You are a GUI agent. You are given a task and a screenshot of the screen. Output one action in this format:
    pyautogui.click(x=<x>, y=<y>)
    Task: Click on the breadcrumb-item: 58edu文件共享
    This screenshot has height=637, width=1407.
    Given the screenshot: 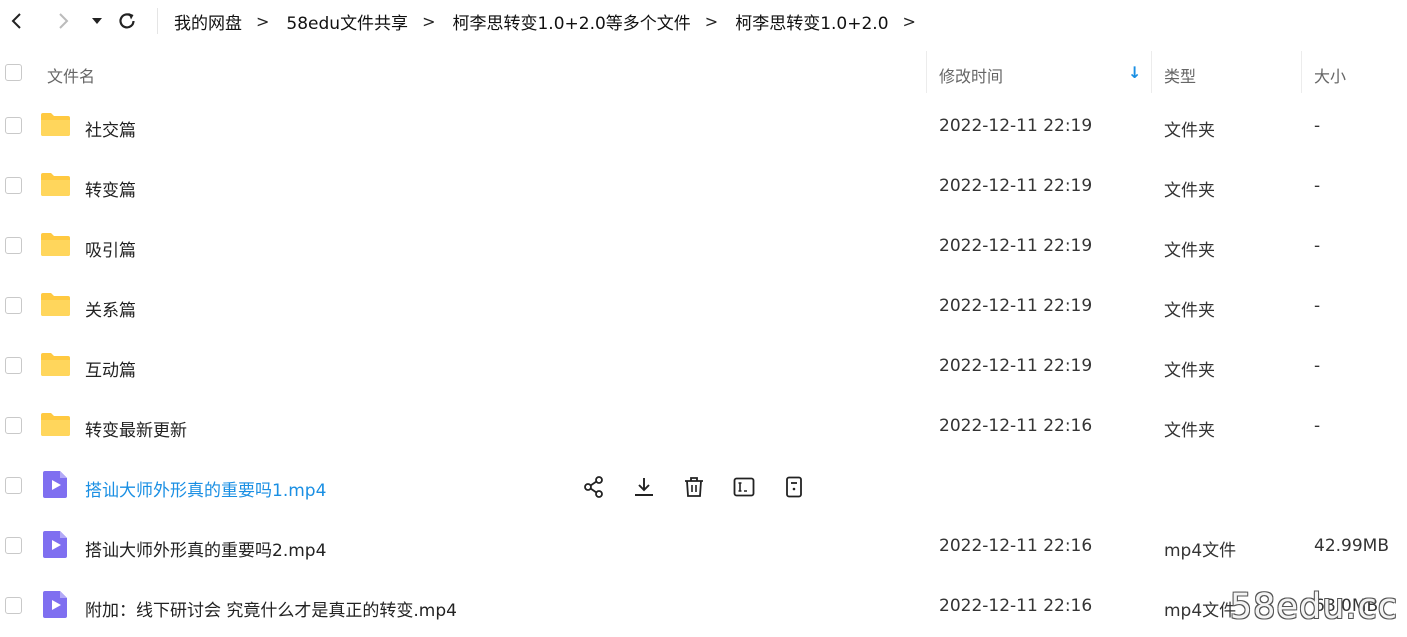 What is the action you would take?
    pyautogui.click(x=347, y=21)
    